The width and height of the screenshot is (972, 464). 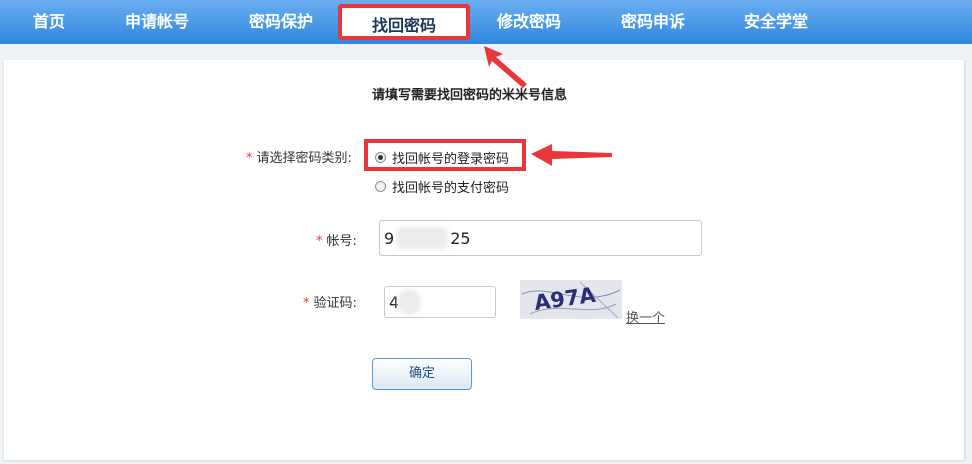 What do you see at coordinates (389, 238) in the screenshot?
I see `account-value-prefix: 9` at bounding box center [389, 238].